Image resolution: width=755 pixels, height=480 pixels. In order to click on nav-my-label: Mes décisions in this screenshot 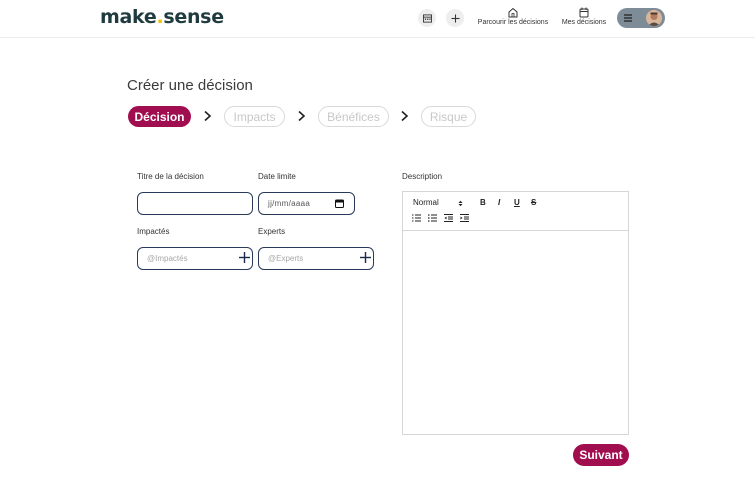, I will do `click(584, 22)`.